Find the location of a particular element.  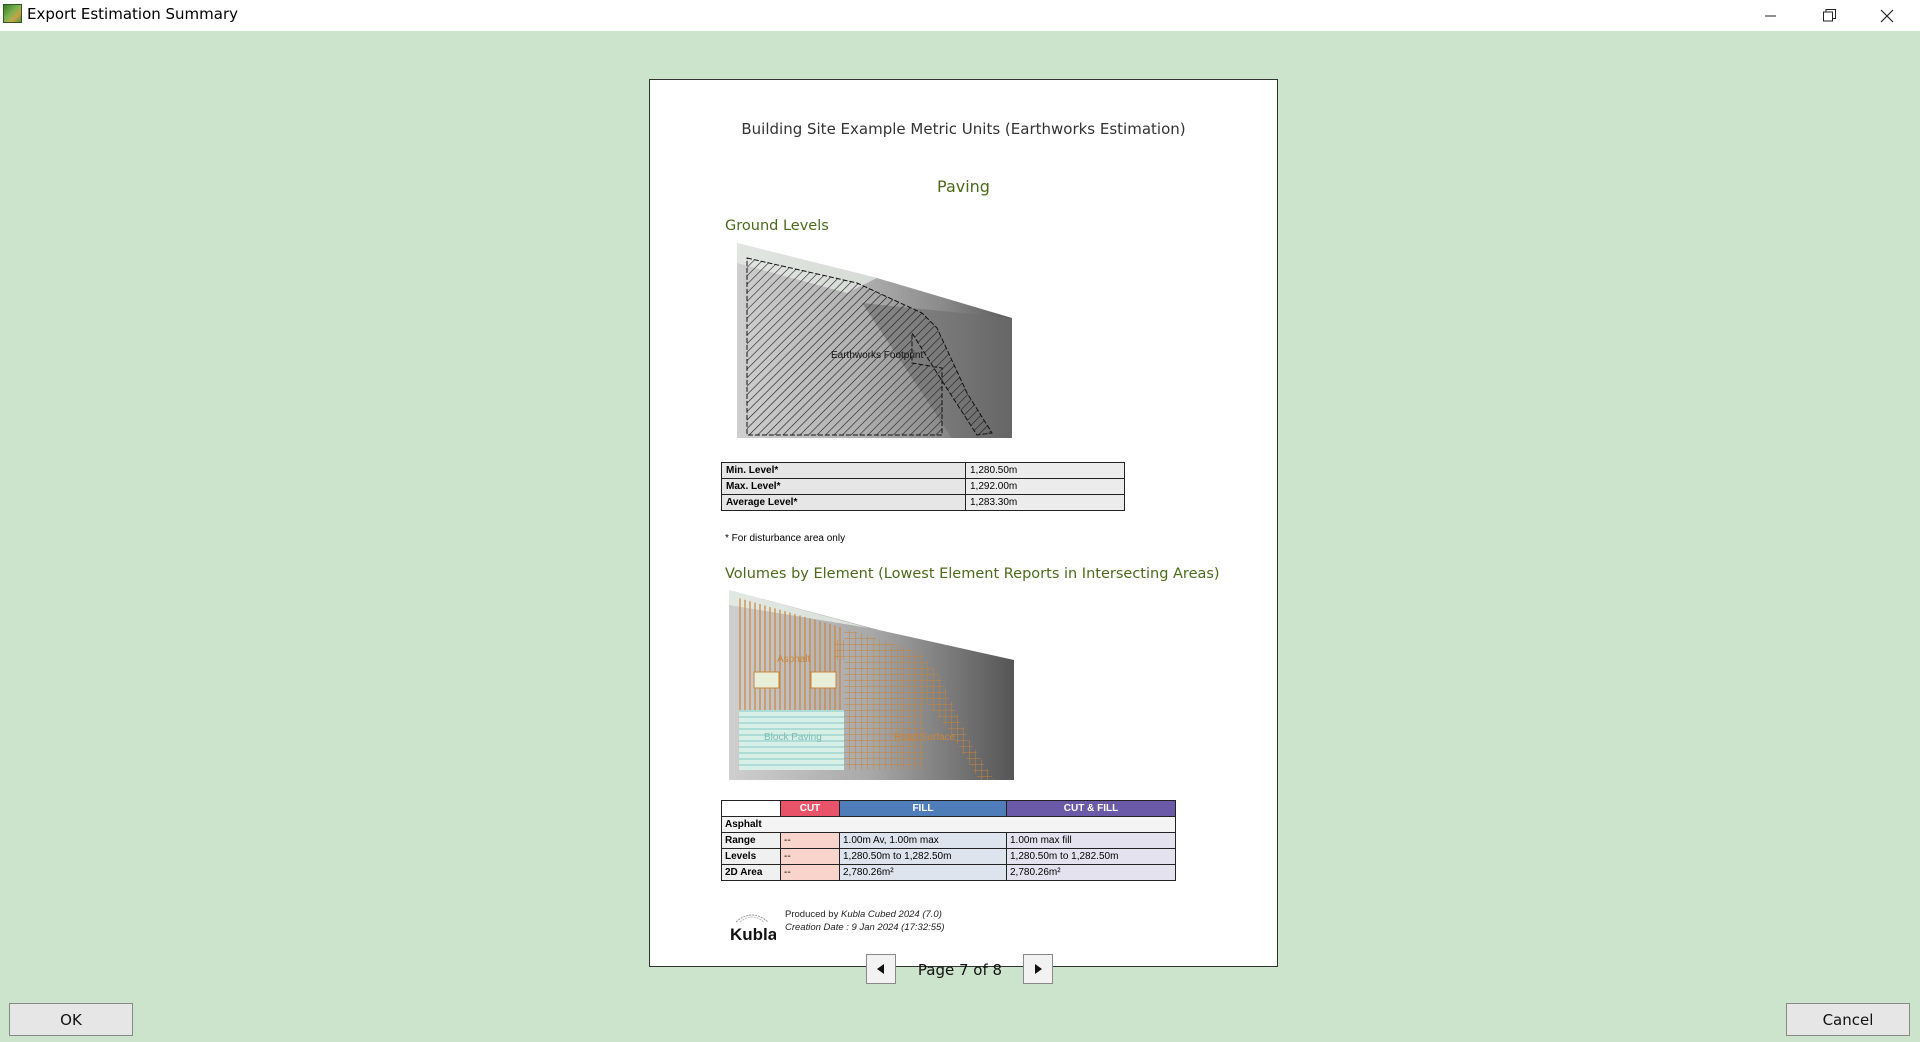

section-title: Paving is located at coordinates (963, 186).